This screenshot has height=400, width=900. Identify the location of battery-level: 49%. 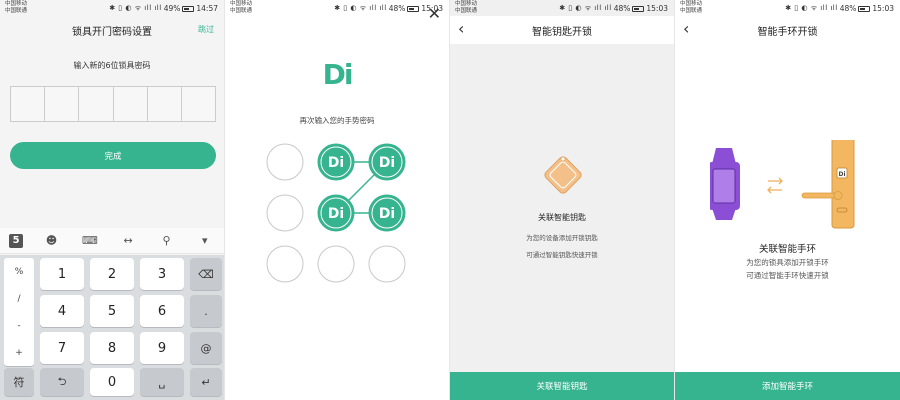
(172, 8).